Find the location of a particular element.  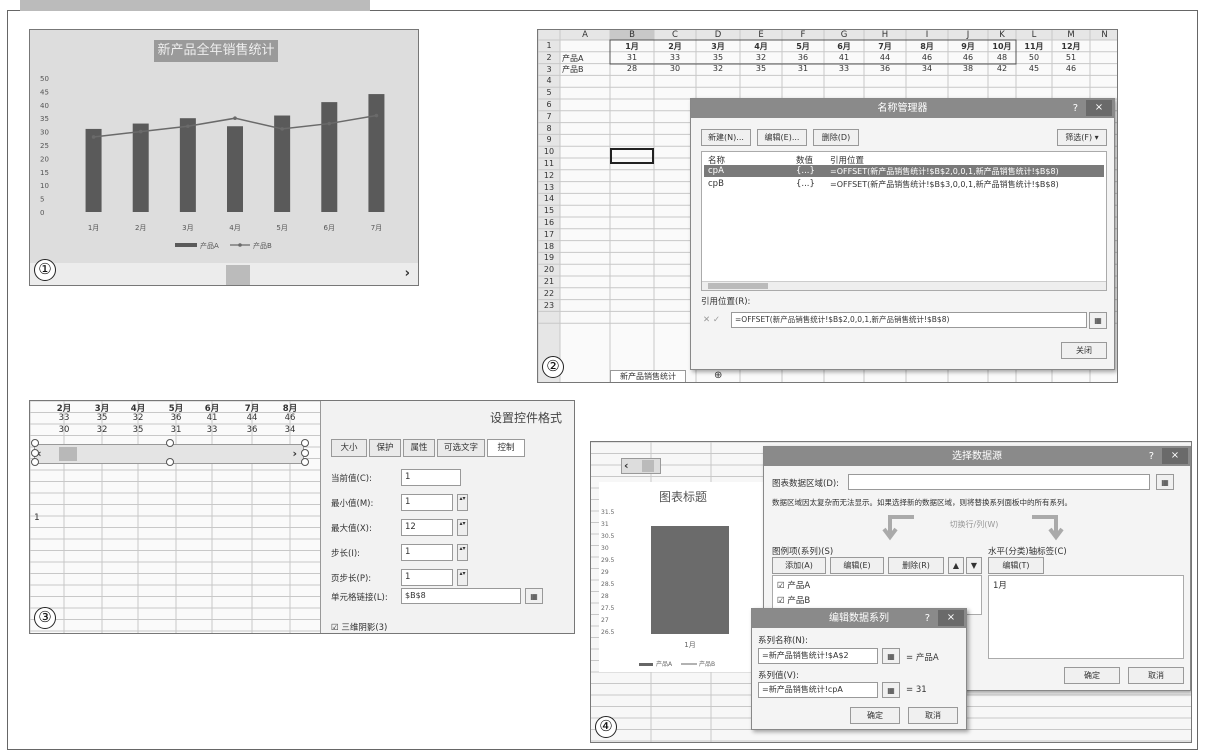

add-sheet-icon: ⊕ is located at coordinates (718, 375).